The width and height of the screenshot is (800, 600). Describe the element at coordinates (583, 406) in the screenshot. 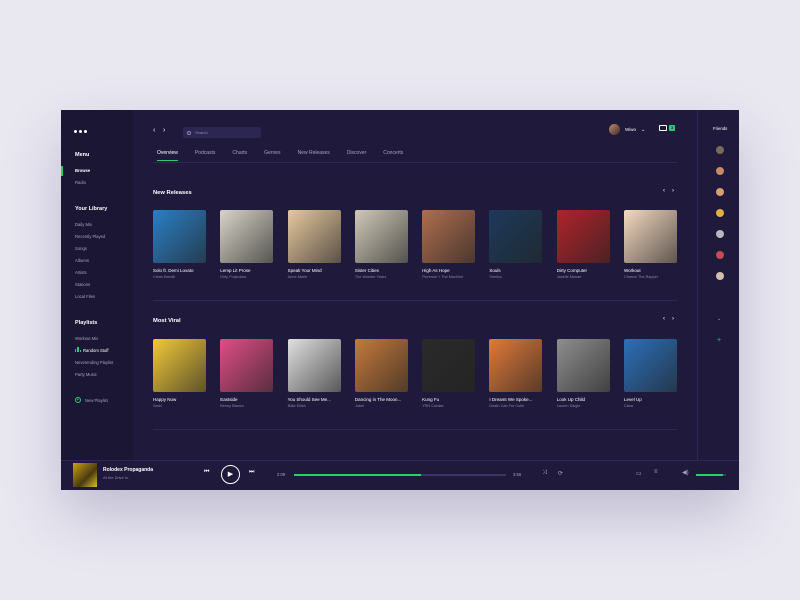

I see `album-artist: Lauren Daigle` at that location.